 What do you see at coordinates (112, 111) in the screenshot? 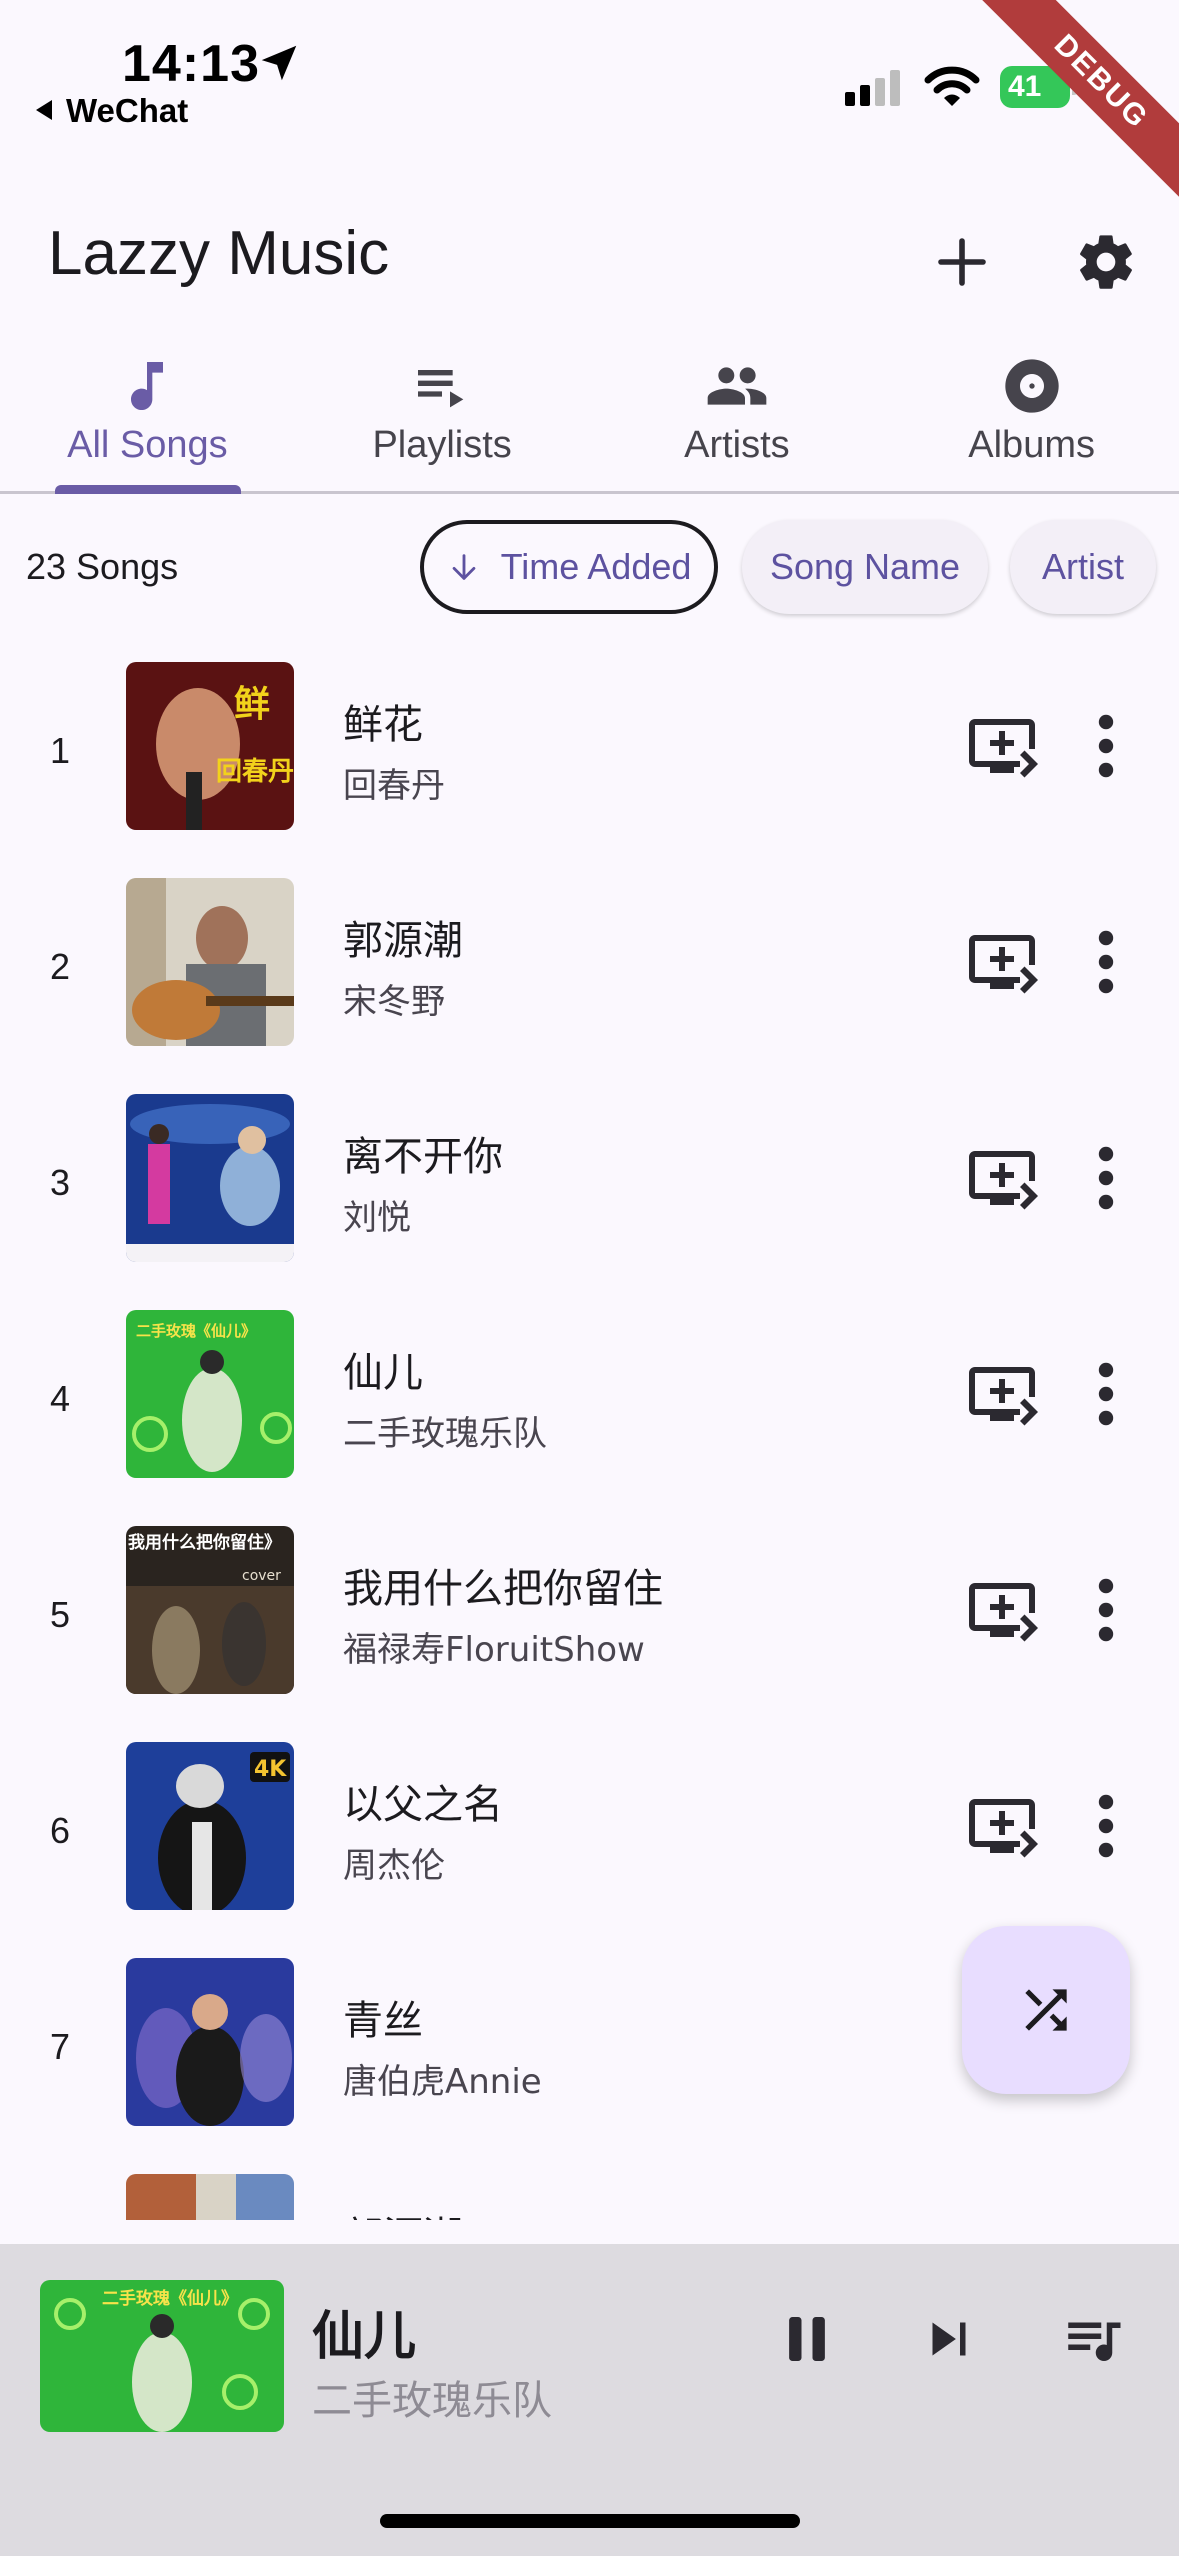
I see `back-to-app-link: WeChat` at bounding box center [112, 111].